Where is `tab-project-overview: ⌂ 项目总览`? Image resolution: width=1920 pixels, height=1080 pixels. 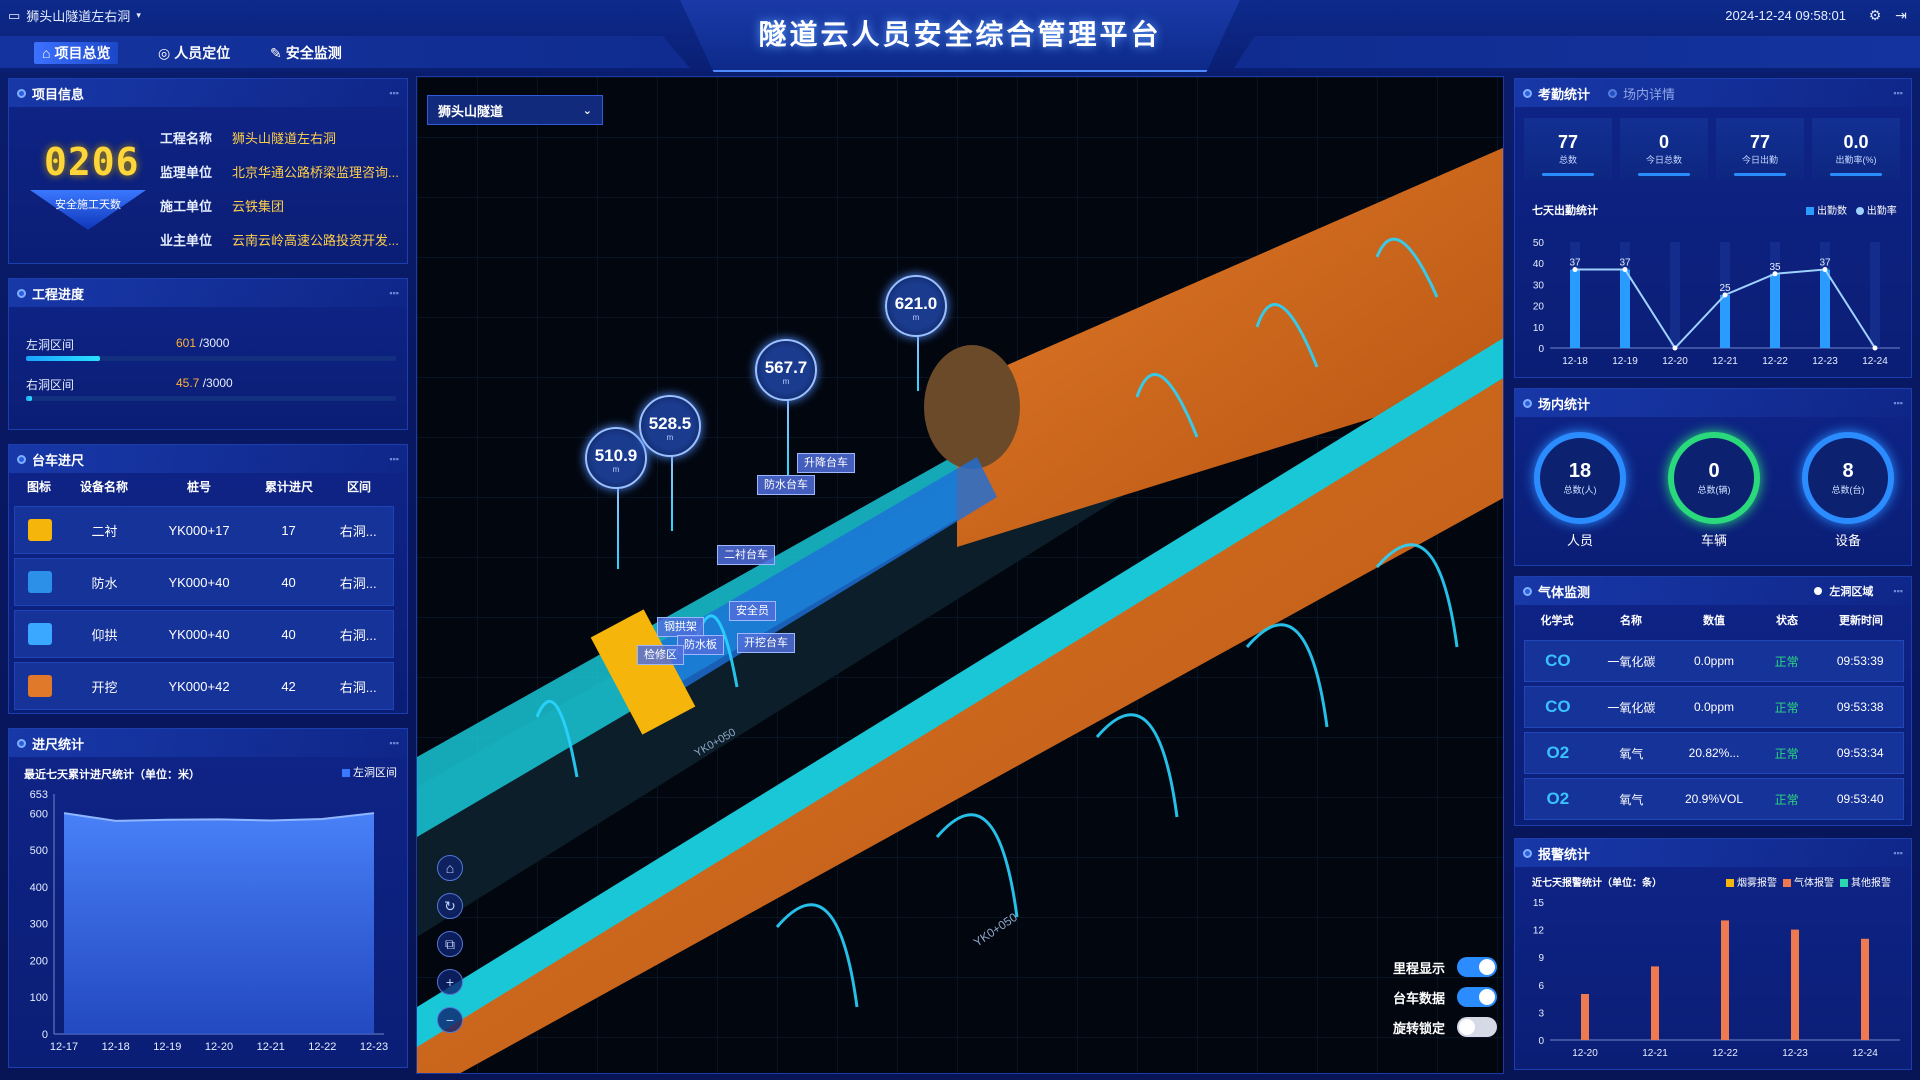
tab-project-overview: ⌂ 项目总览 is located at coordinates (76, 53).